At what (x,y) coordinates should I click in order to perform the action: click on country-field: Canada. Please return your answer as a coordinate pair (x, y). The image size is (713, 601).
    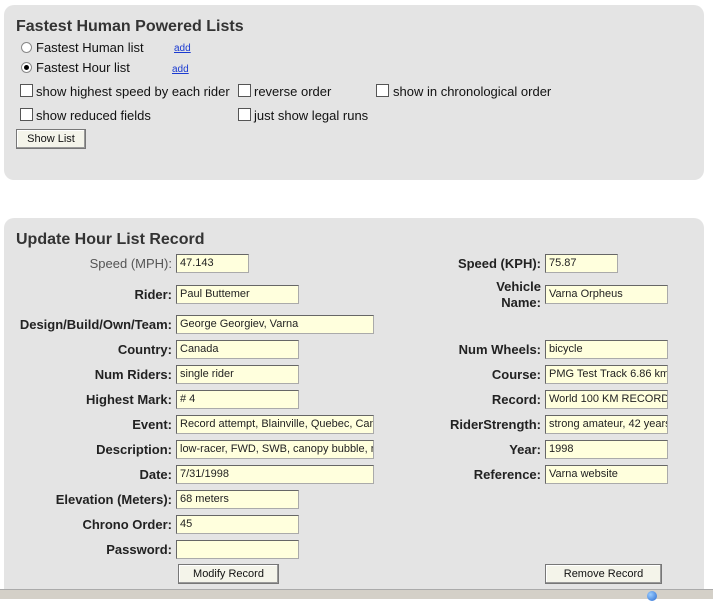
    Looking at the image, I should click on (237, 349).